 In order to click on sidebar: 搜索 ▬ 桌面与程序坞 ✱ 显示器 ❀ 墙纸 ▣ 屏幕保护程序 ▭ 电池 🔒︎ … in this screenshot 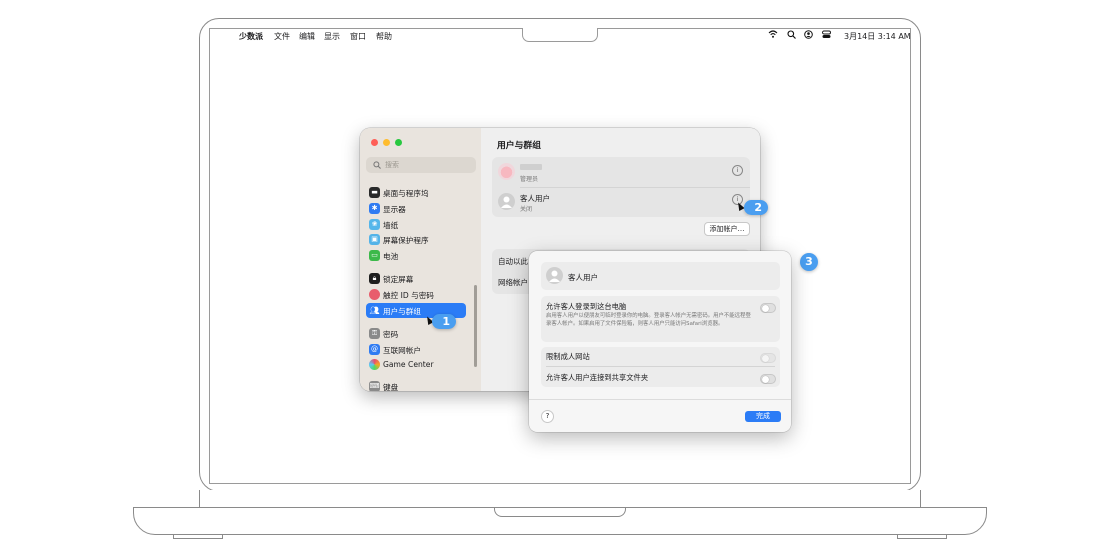, I will do `click(421, 259)`.